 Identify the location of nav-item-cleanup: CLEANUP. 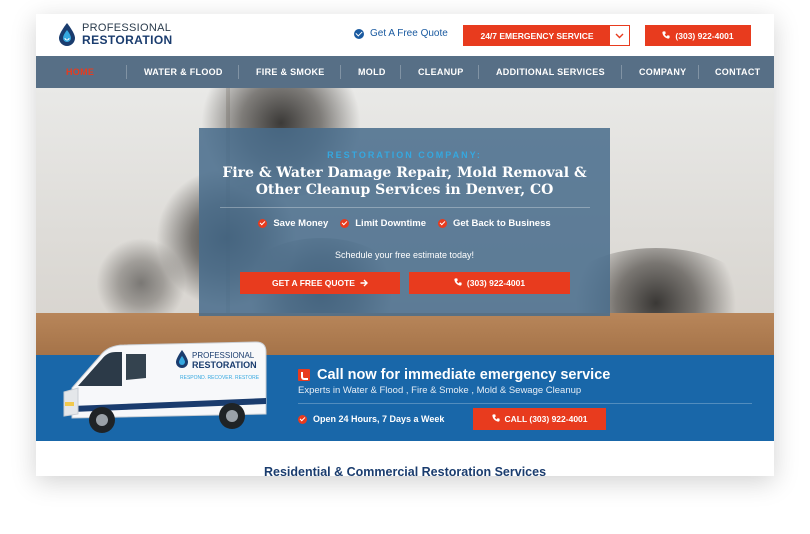
(448, 72).